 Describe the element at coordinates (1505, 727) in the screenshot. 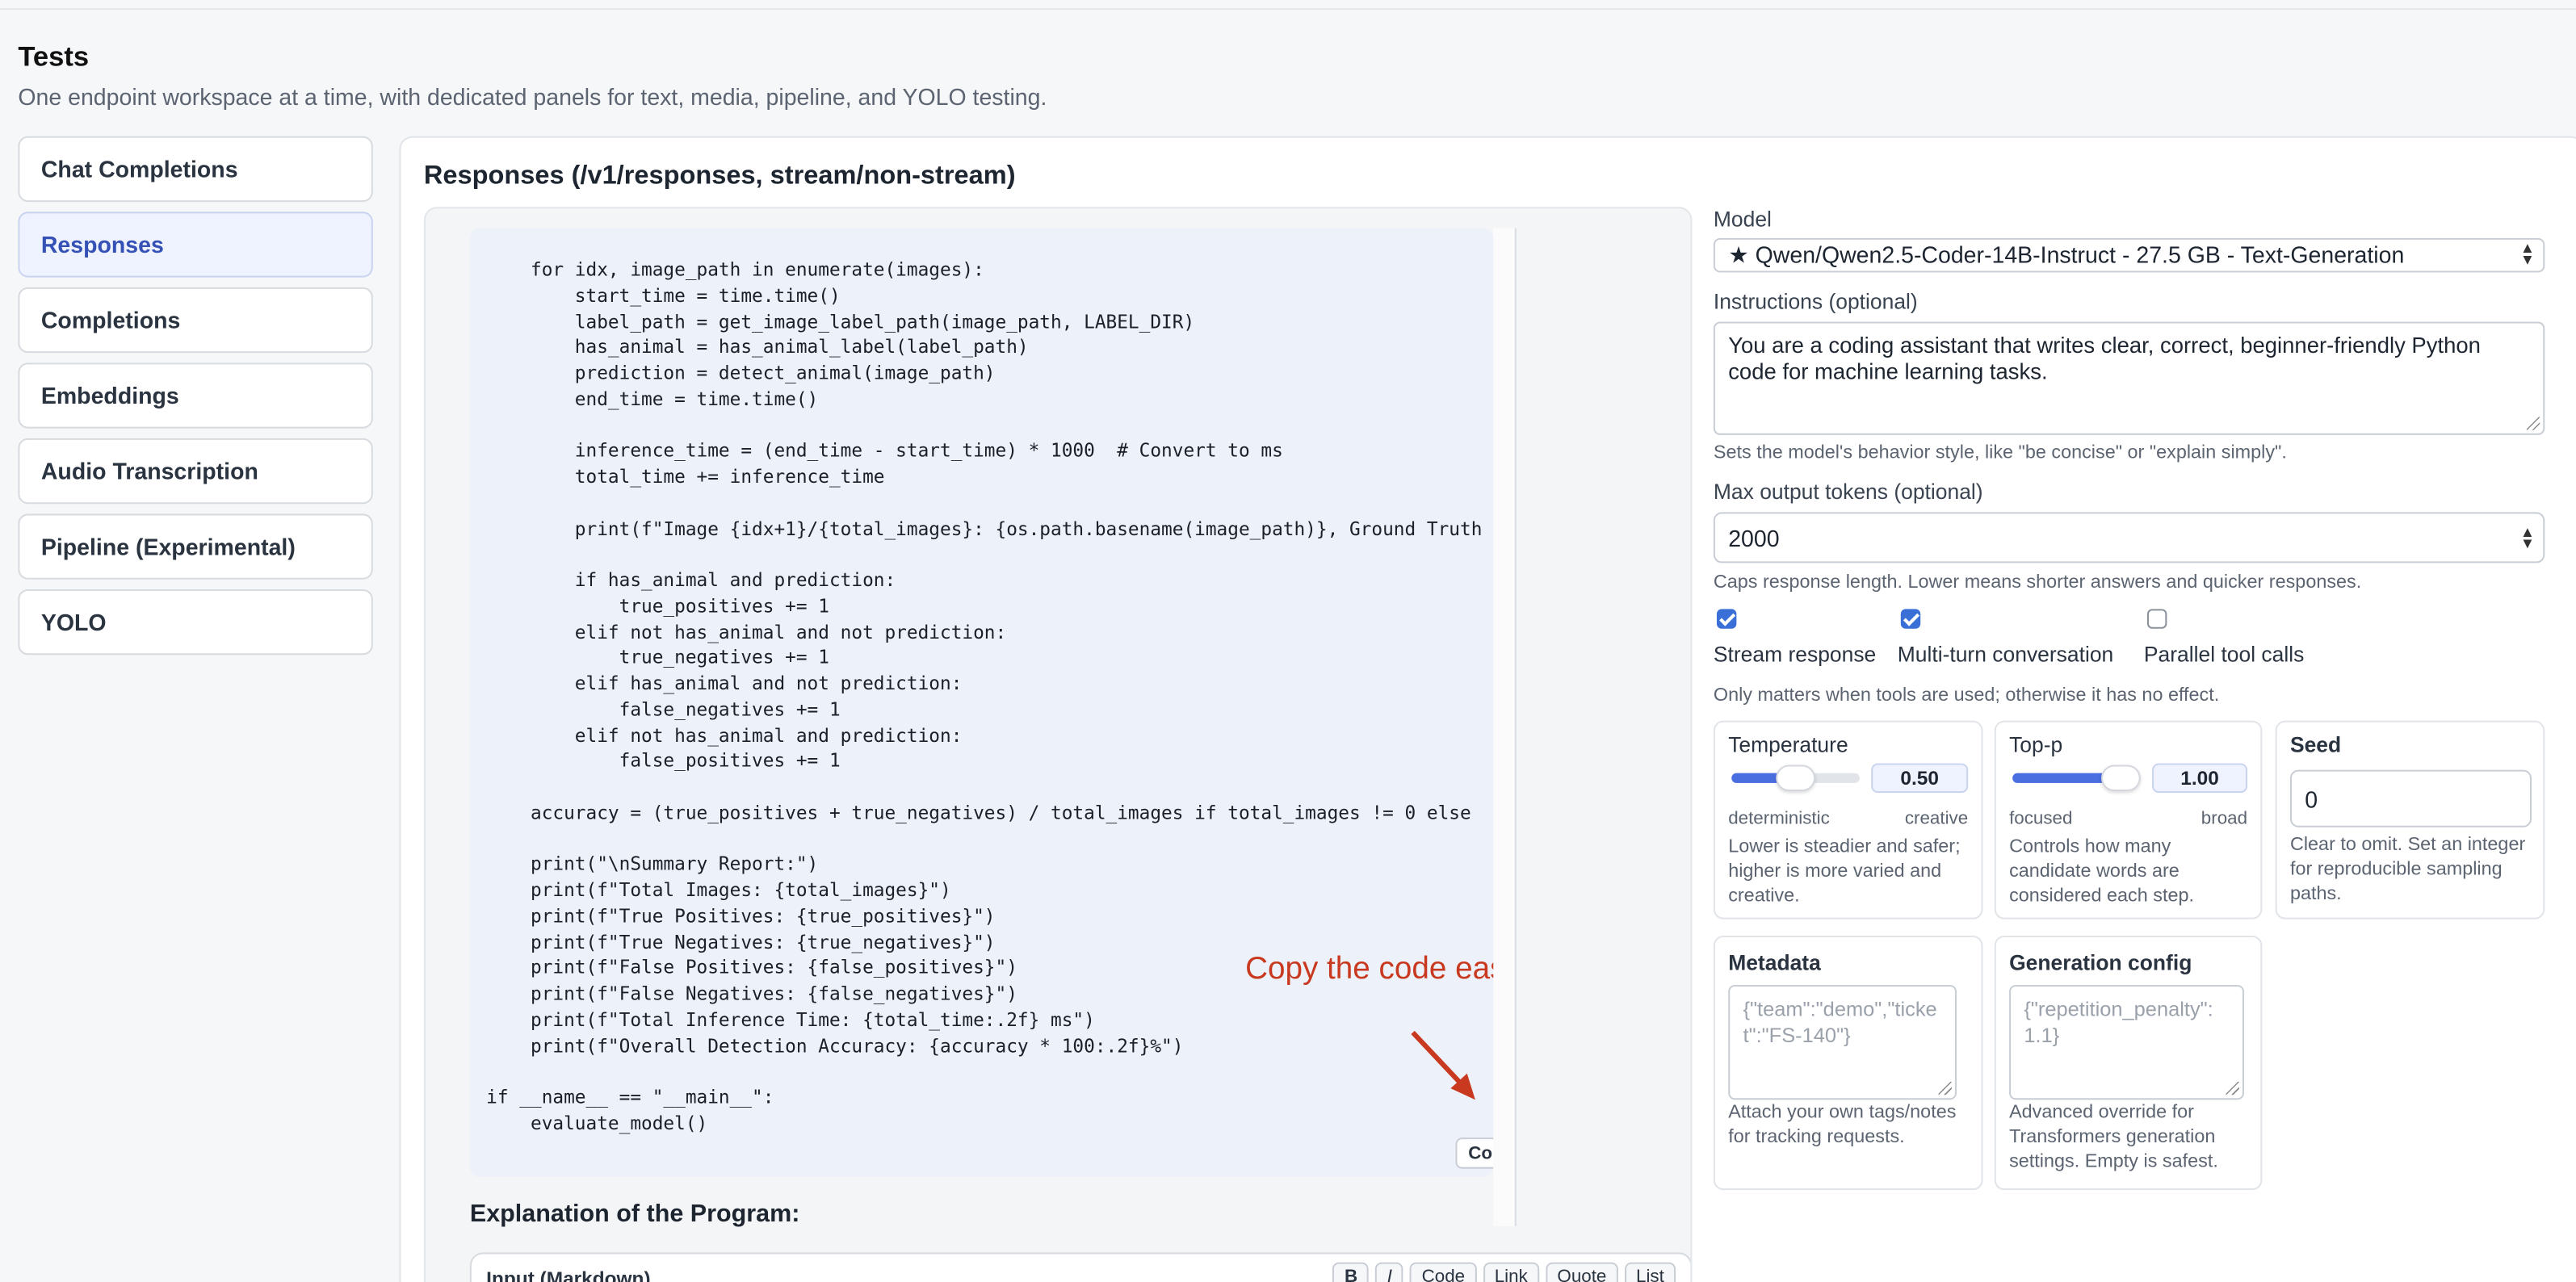

I see `transcript-scrollbar` at that location.